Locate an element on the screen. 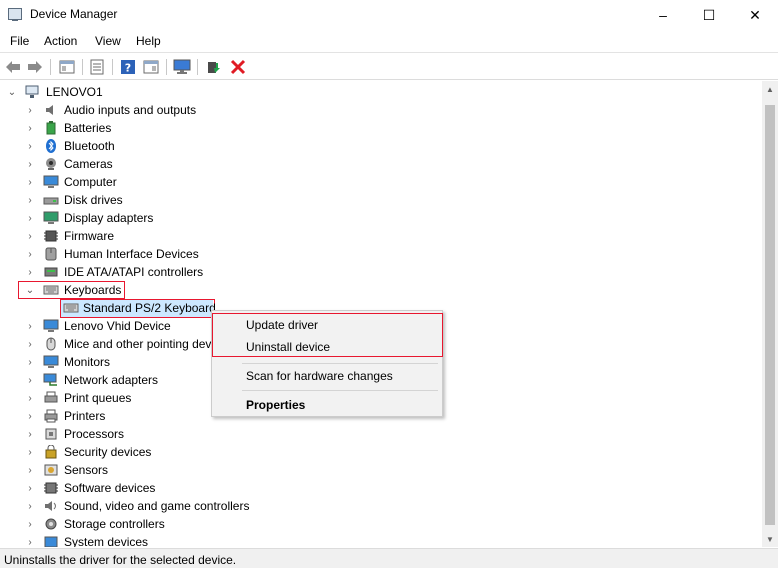 The width and height of the screenshot is (778, 568). computer-root-icon is located at coordinates (32, 91).